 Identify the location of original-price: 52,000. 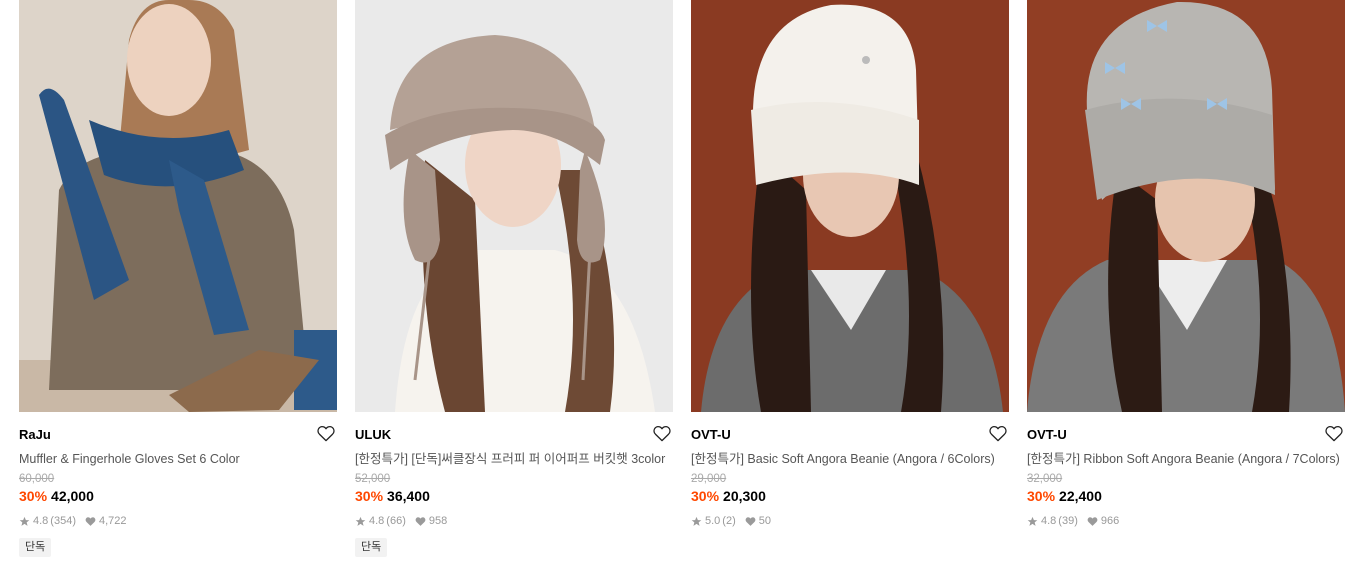
(373, 479).